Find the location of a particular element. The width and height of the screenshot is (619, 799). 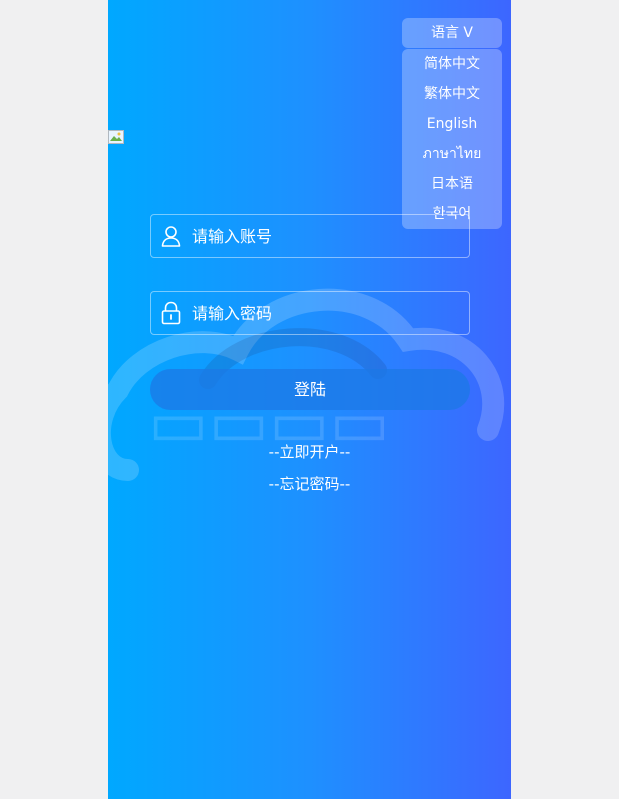

account-field is located at coordinates (310, 236).